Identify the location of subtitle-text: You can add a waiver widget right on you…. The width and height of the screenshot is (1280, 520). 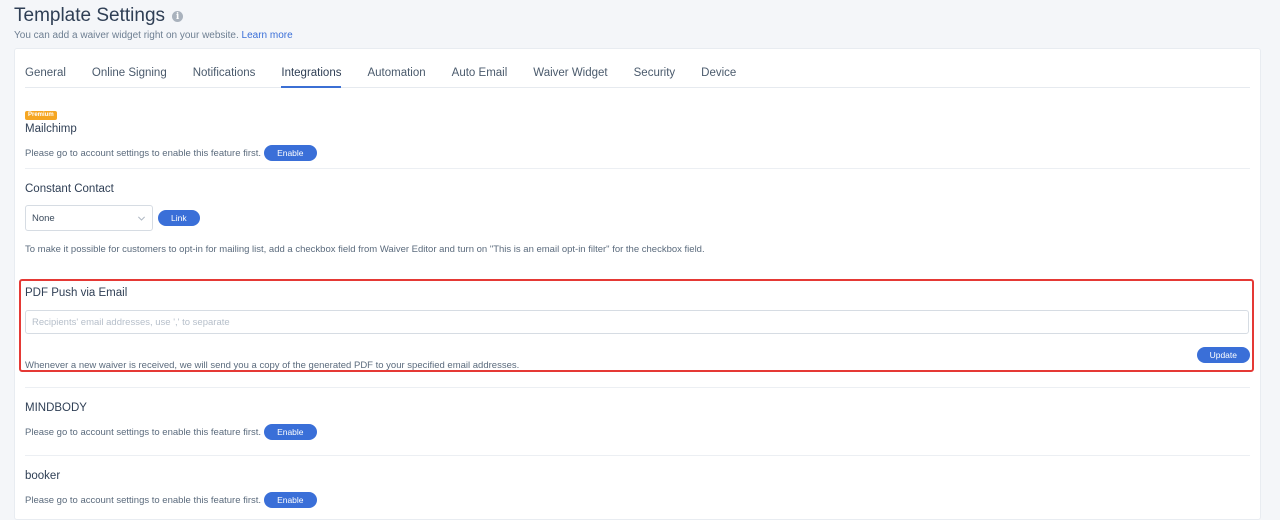
(126, 35).